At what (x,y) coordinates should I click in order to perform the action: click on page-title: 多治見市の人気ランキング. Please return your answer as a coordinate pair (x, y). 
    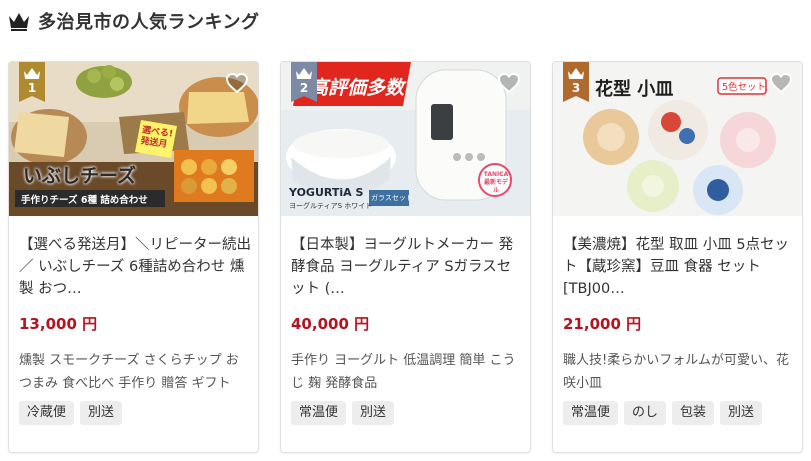
    Looking at the image, I should click on (149, 22).